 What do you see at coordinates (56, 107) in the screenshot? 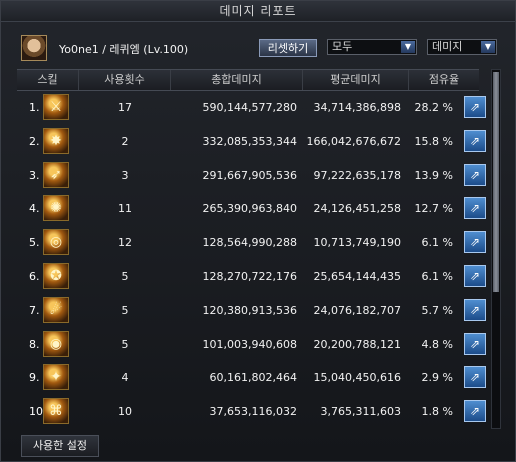
I see `sword-skill-icon: ⚔` at bounding box center [56, 107].